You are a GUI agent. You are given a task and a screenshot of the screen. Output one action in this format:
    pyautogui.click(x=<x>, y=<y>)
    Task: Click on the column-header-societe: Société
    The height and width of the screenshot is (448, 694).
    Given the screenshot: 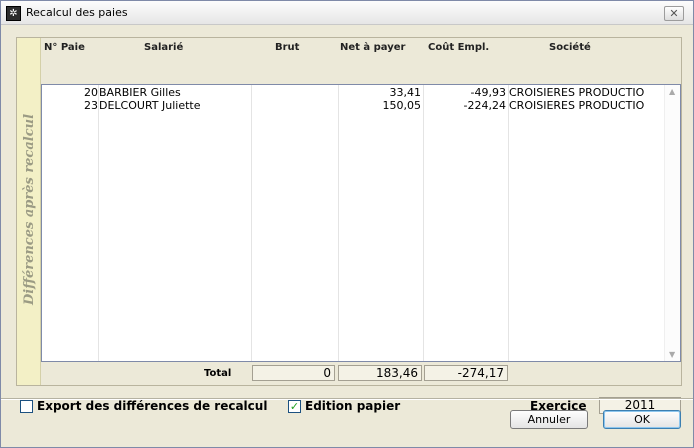 What is the action you would take?
    pyautogui.click(x=570, y=47)
    